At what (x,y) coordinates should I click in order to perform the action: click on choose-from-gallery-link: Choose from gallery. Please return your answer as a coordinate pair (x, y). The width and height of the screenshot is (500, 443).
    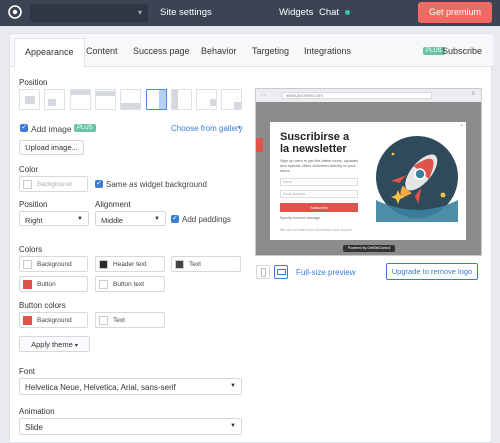
    Looking at the image, I should click on (207, 128).